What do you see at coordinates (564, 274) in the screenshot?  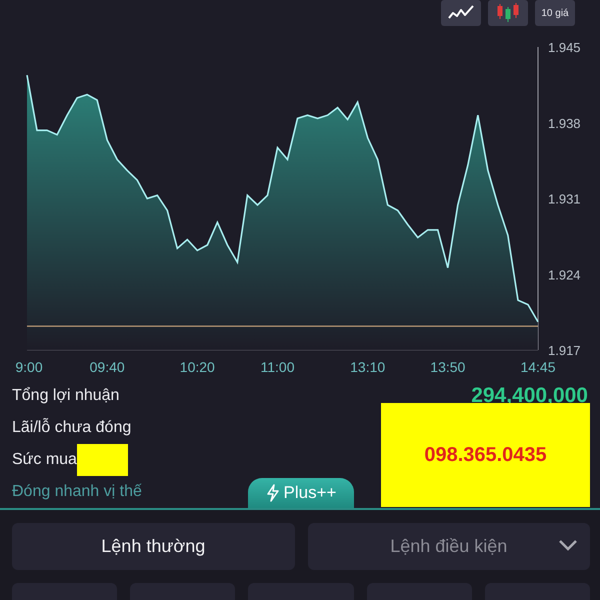 I see `y-axis-label: 1.924` at bounding box center [564, 274].